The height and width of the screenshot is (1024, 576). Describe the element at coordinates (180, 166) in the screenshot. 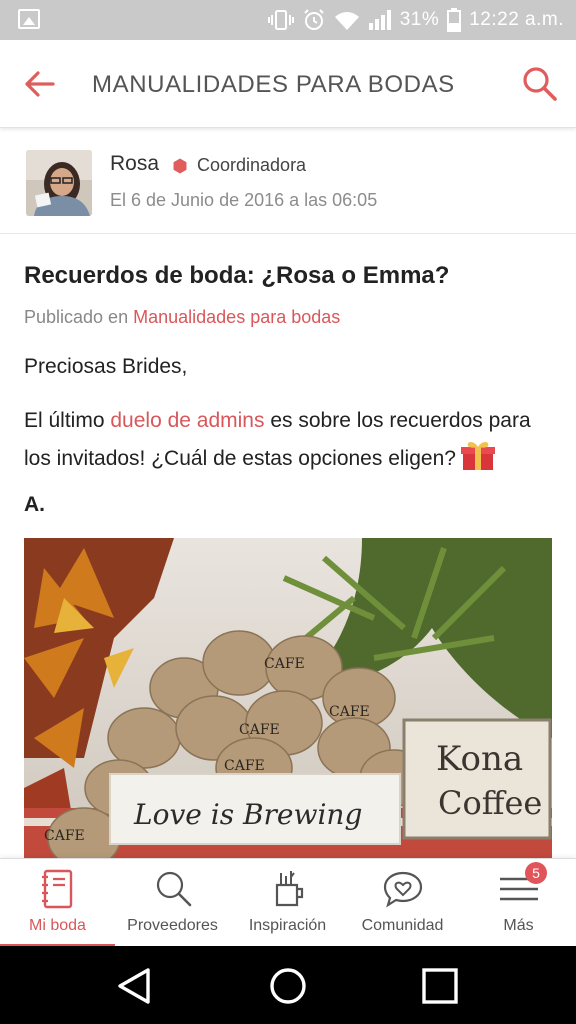

I see `moderator-badge-icon` at that location.